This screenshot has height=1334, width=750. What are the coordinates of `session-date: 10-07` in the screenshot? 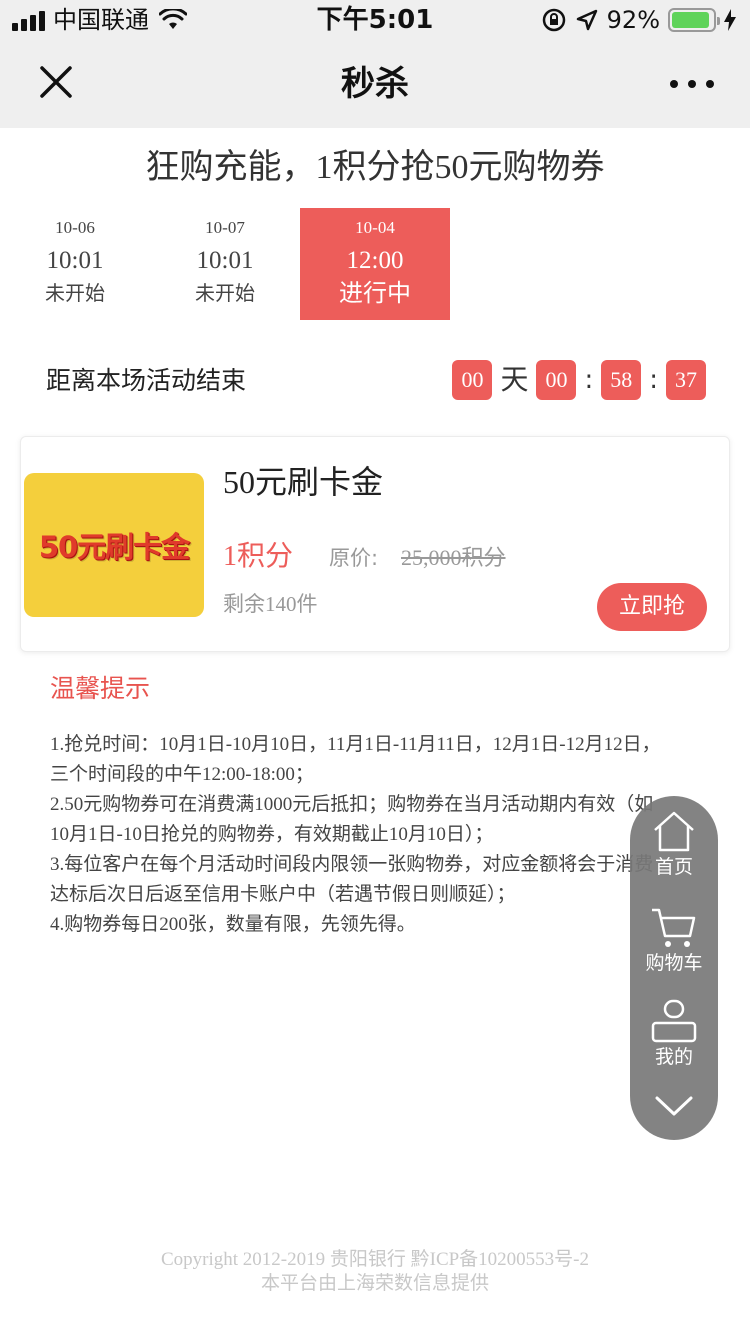 It's located at (225, 227).